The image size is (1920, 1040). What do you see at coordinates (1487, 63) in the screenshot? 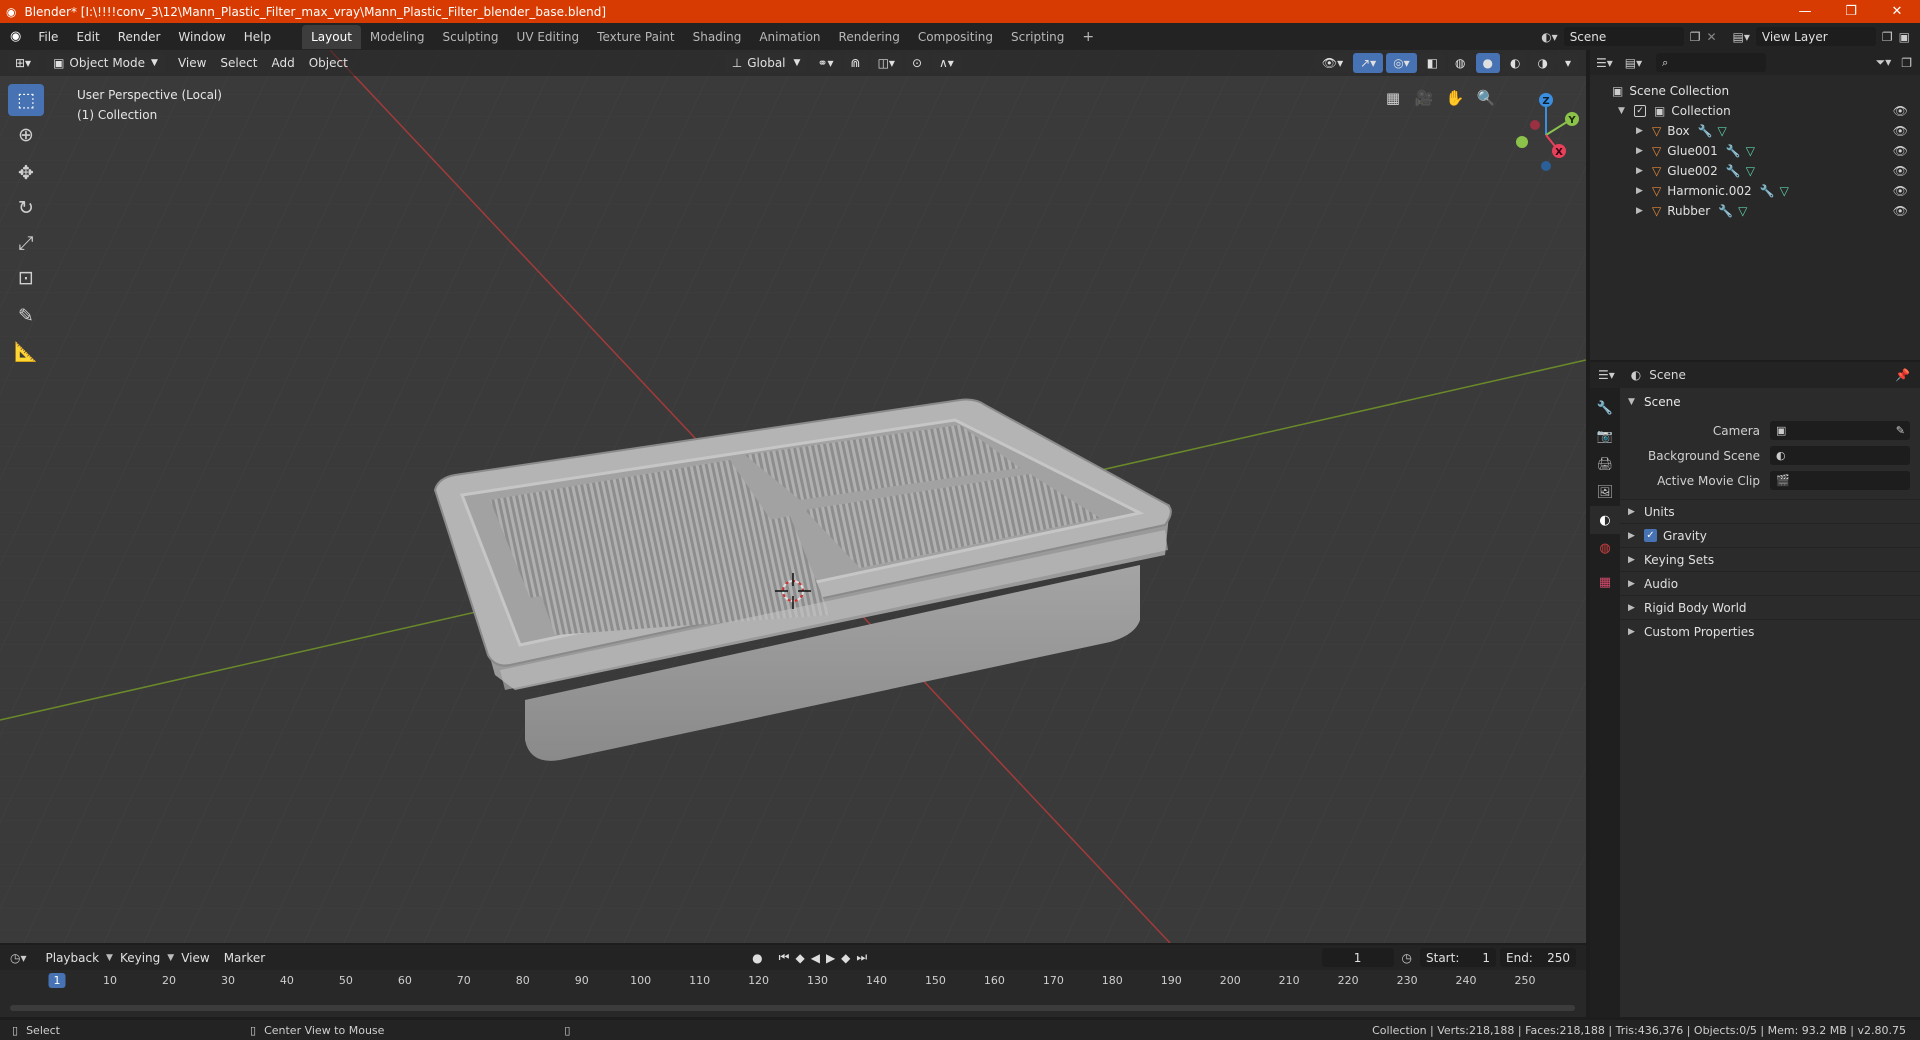
I see `solid-shading-icon: ●` at bounding box center [1487, 63].